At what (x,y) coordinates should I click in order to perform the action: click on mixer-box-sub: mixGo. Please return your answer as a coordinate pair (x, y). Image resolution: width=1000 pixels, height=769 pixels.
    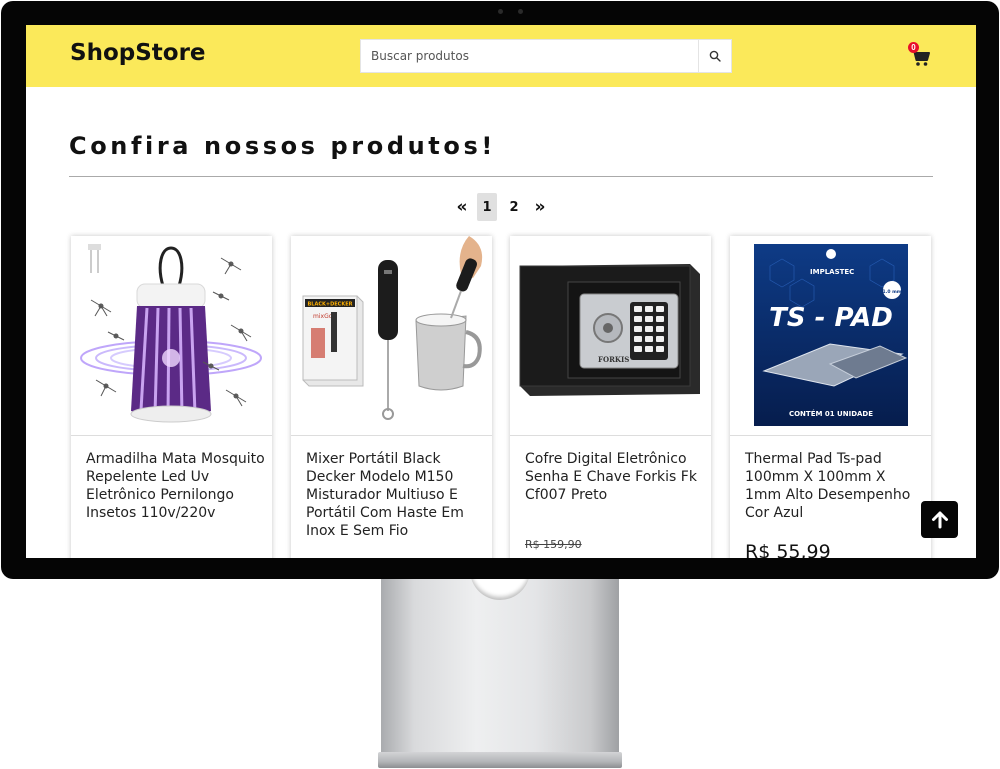
    Looking at the image, I should click on (323, 316).